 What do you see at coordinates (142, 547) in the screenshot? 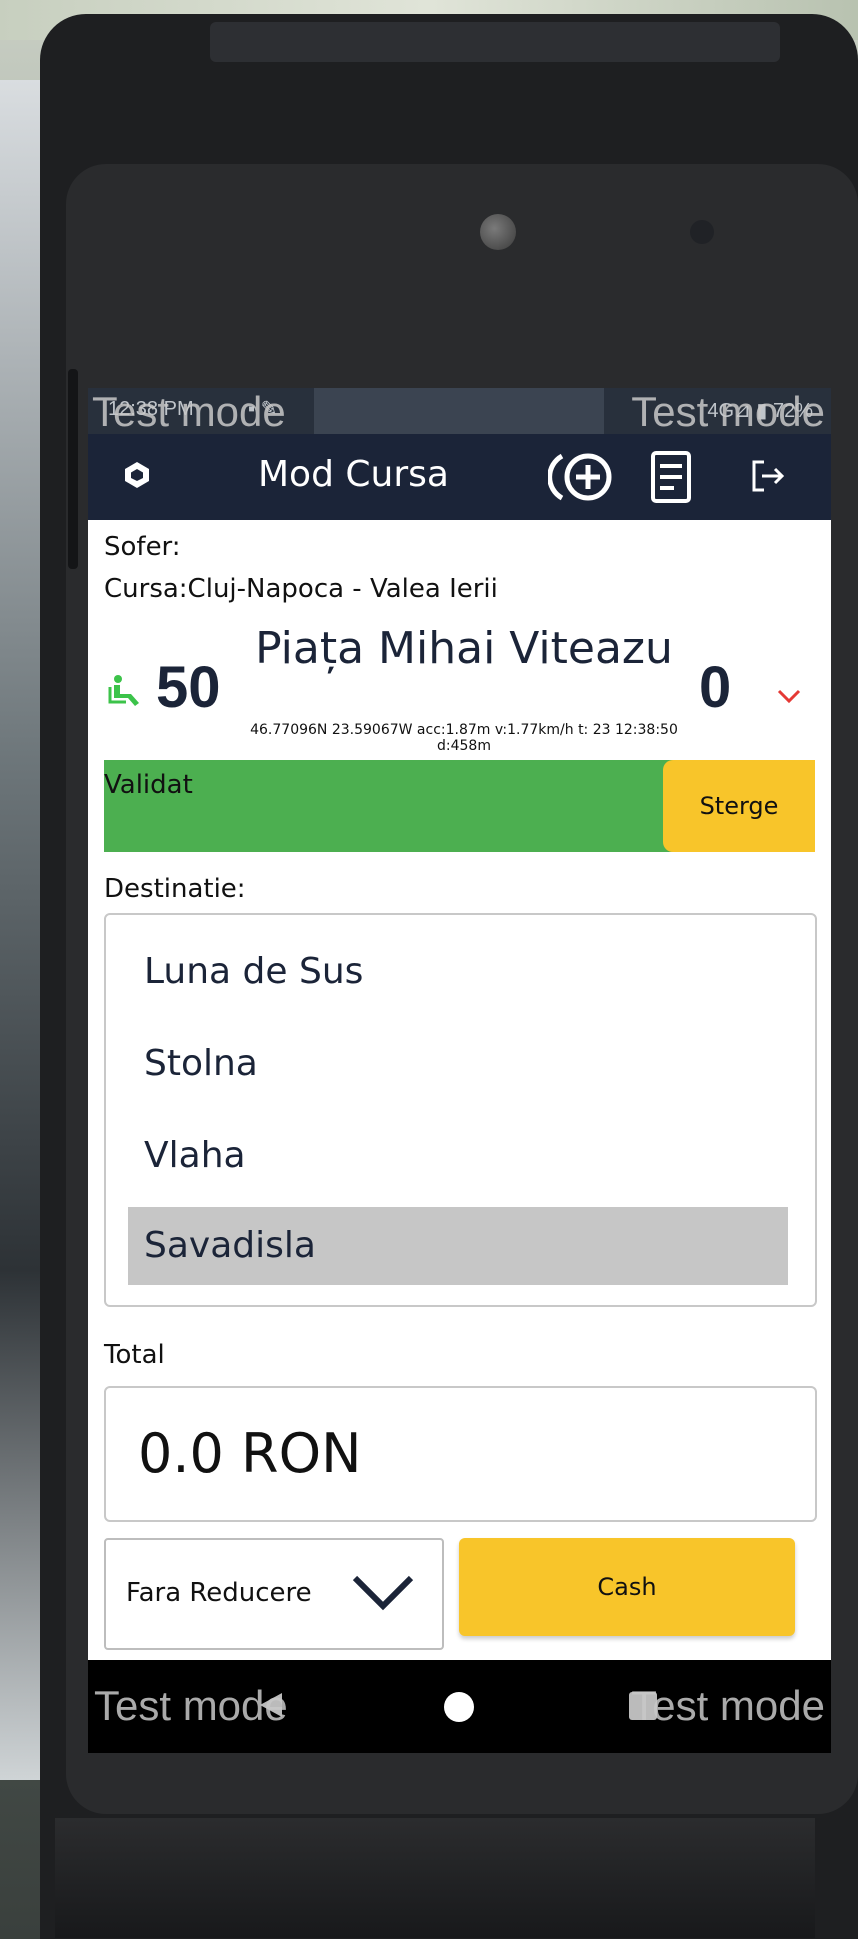
I see `driver-label: Sofer:` at bounding box center [142, 547].